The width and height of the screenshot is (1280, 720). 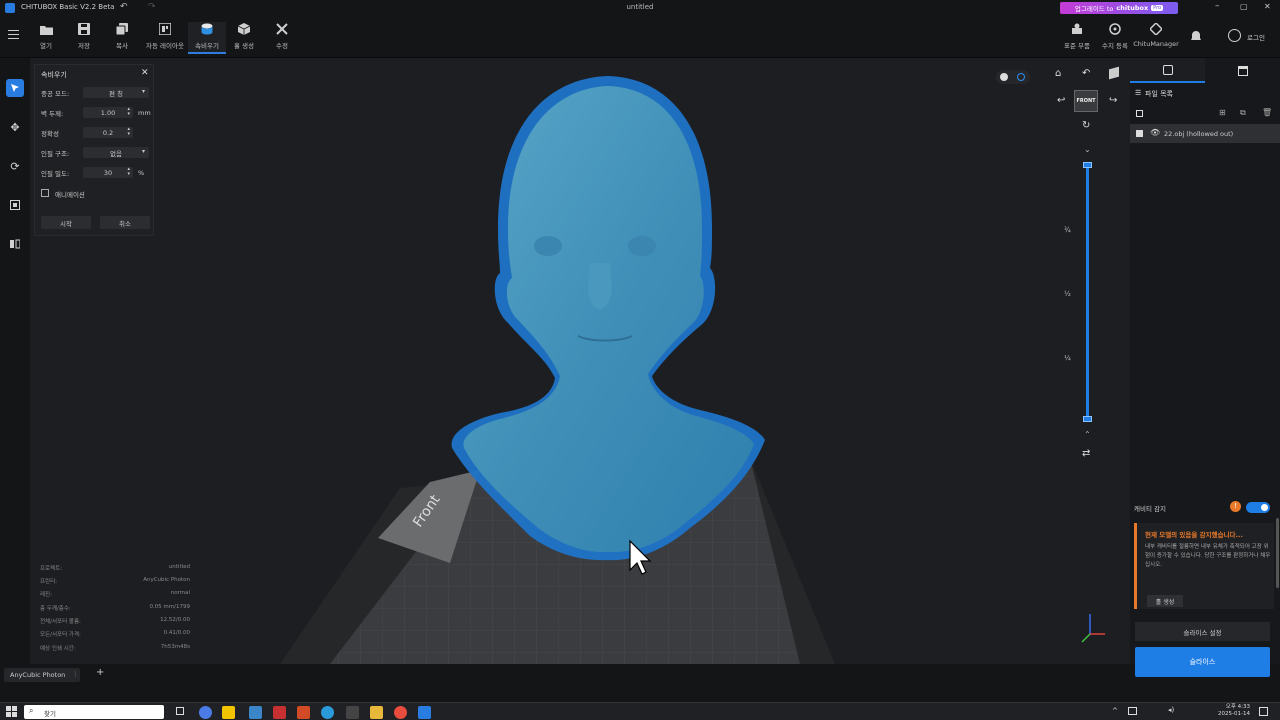 What do you see at coordinates (282, 38) in the screenshot?
I see `toolbar-repair-button: 수정` at bounding box center [282, 38].